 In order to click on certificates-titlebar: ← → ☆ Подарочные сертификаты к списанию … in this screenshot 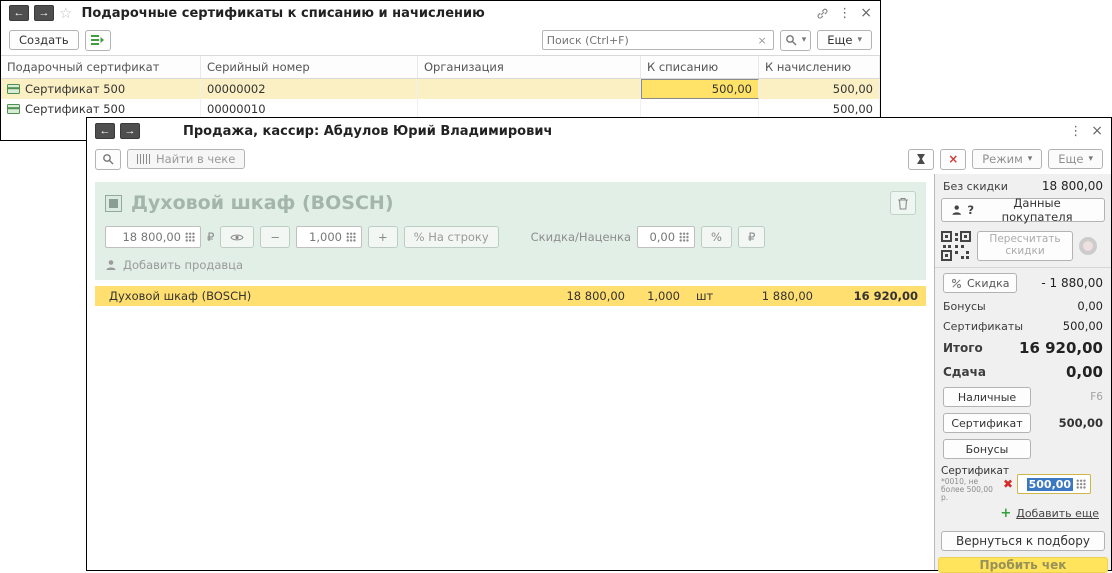, I will do `click(440, 13)`.